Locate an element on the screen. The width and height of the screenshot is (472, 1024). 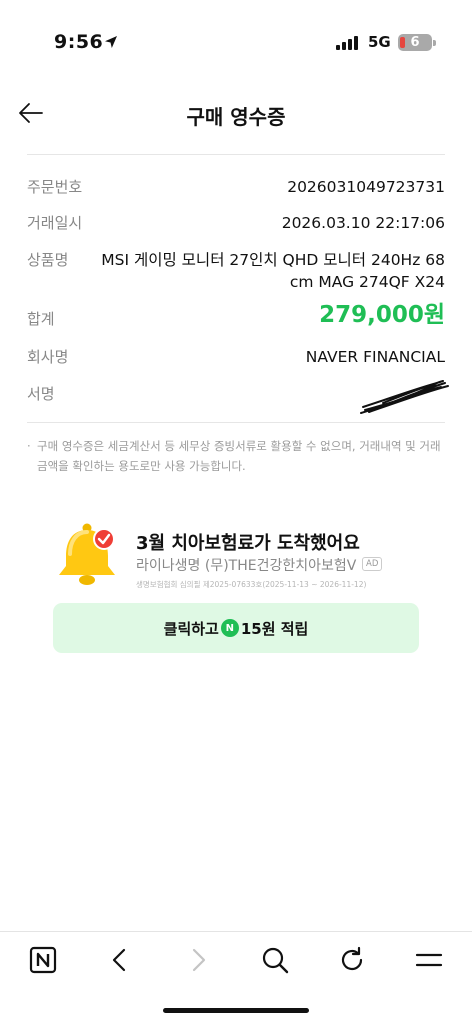
location-arrow-icon is located at coordinates (111, 42).